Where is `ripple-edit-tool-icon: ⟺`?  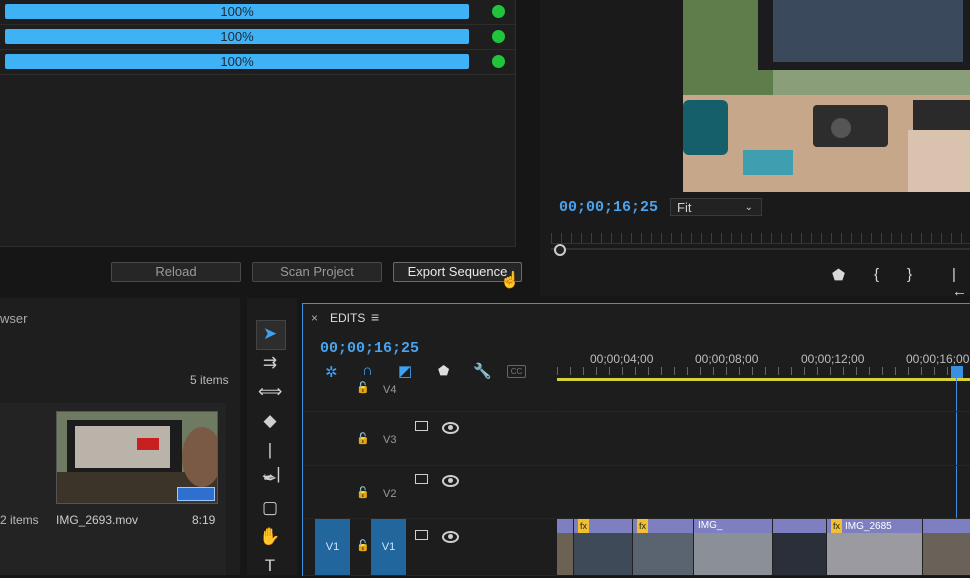
ripple-edit-tool-icon: ⟺ is located at coordinates (270, 392).